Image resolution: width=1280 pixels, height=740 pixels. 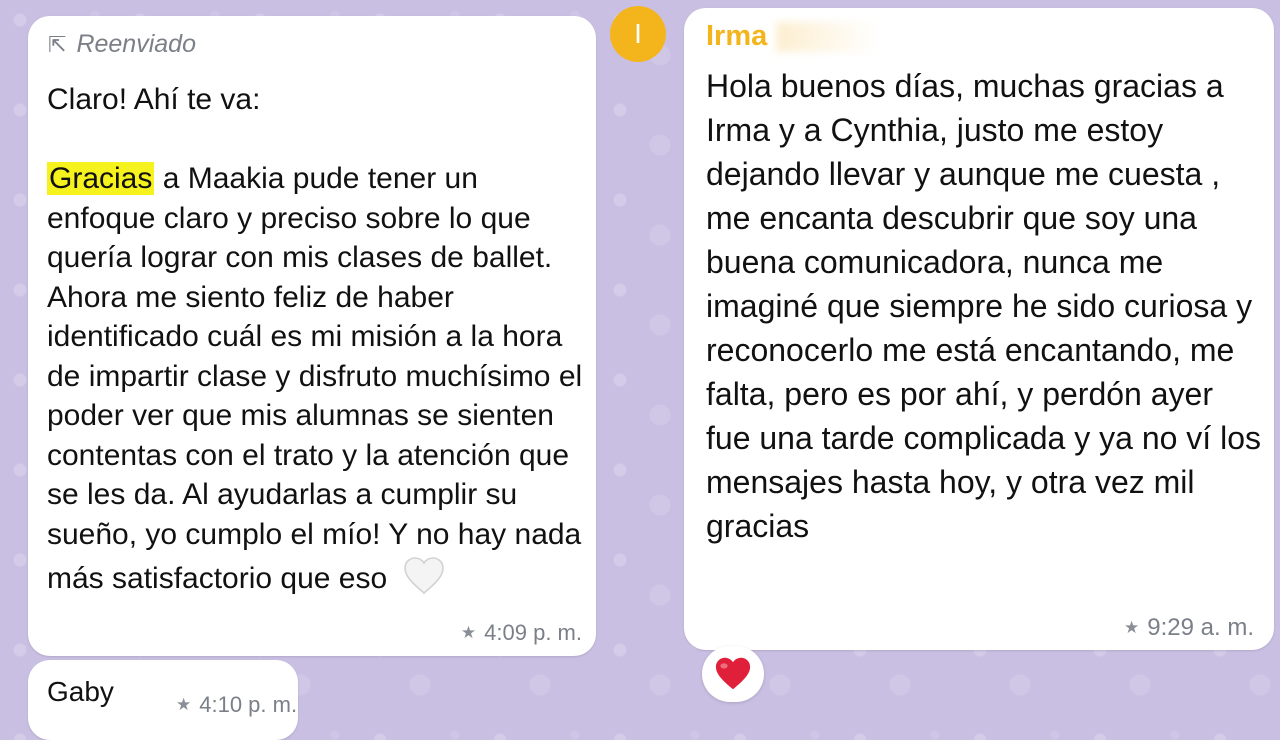 What do you see at coordinates (154, 99) in the screenshot?
I see `message-intro: Claro! Ahí te va:` at bounding box center [154, 99].